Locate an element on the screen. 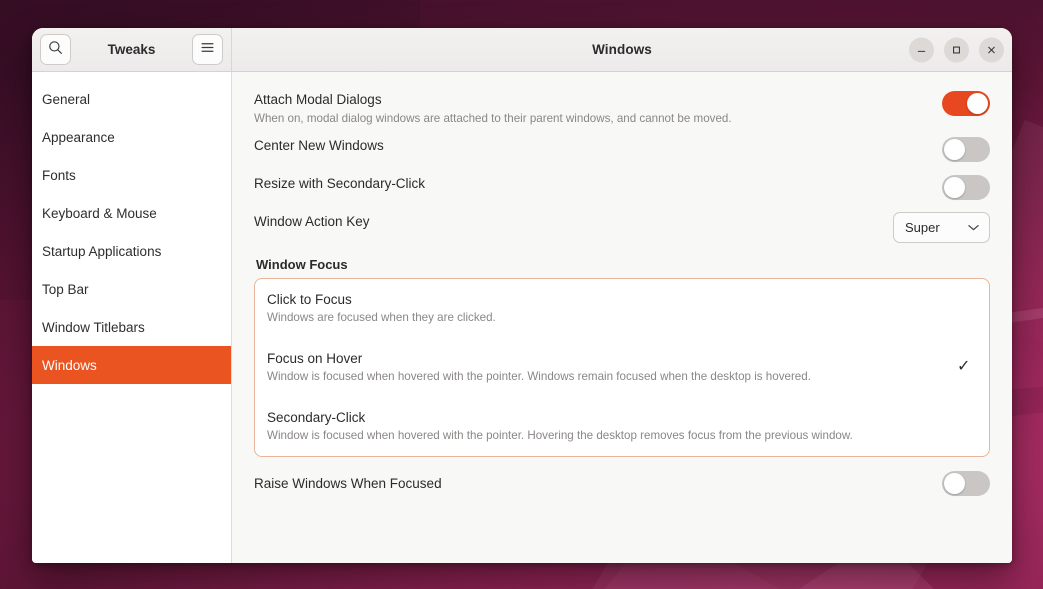 The width and height of the screenshot is (1043, 589). chevron-down-icon is located at coordinates (973, 227).